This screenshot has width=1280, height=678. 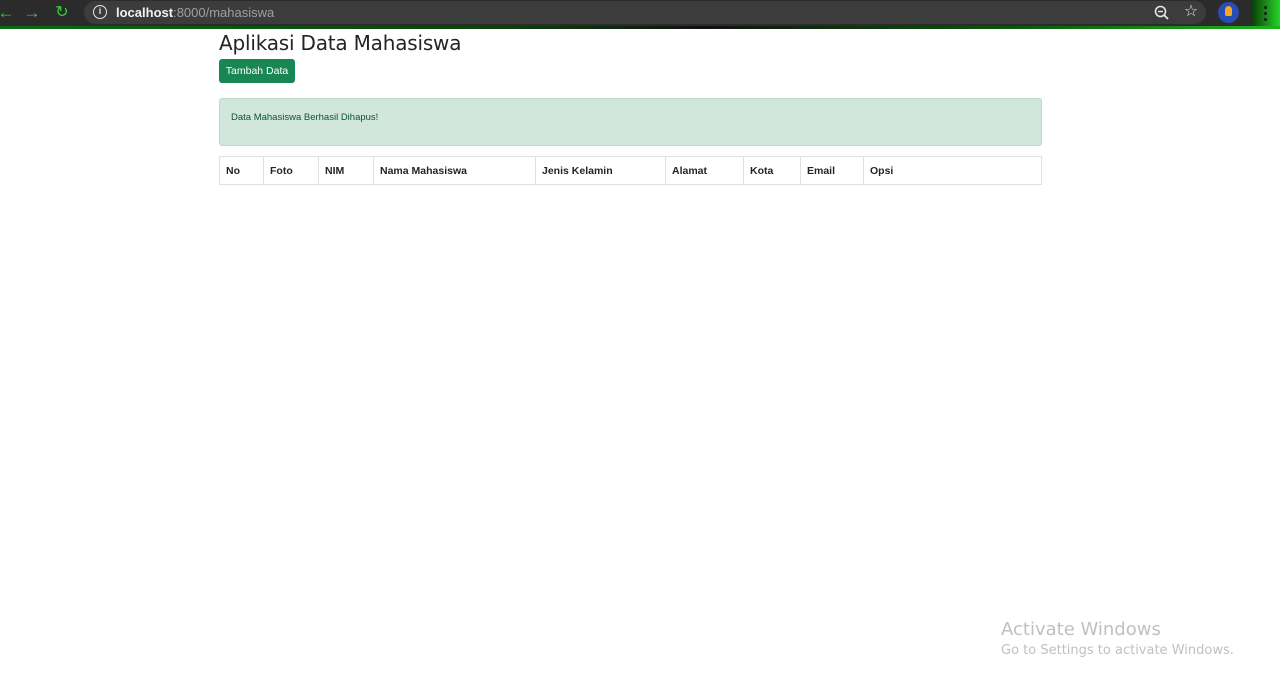 I want to click on reload-icon: ↻, so click(x=62, y=13).